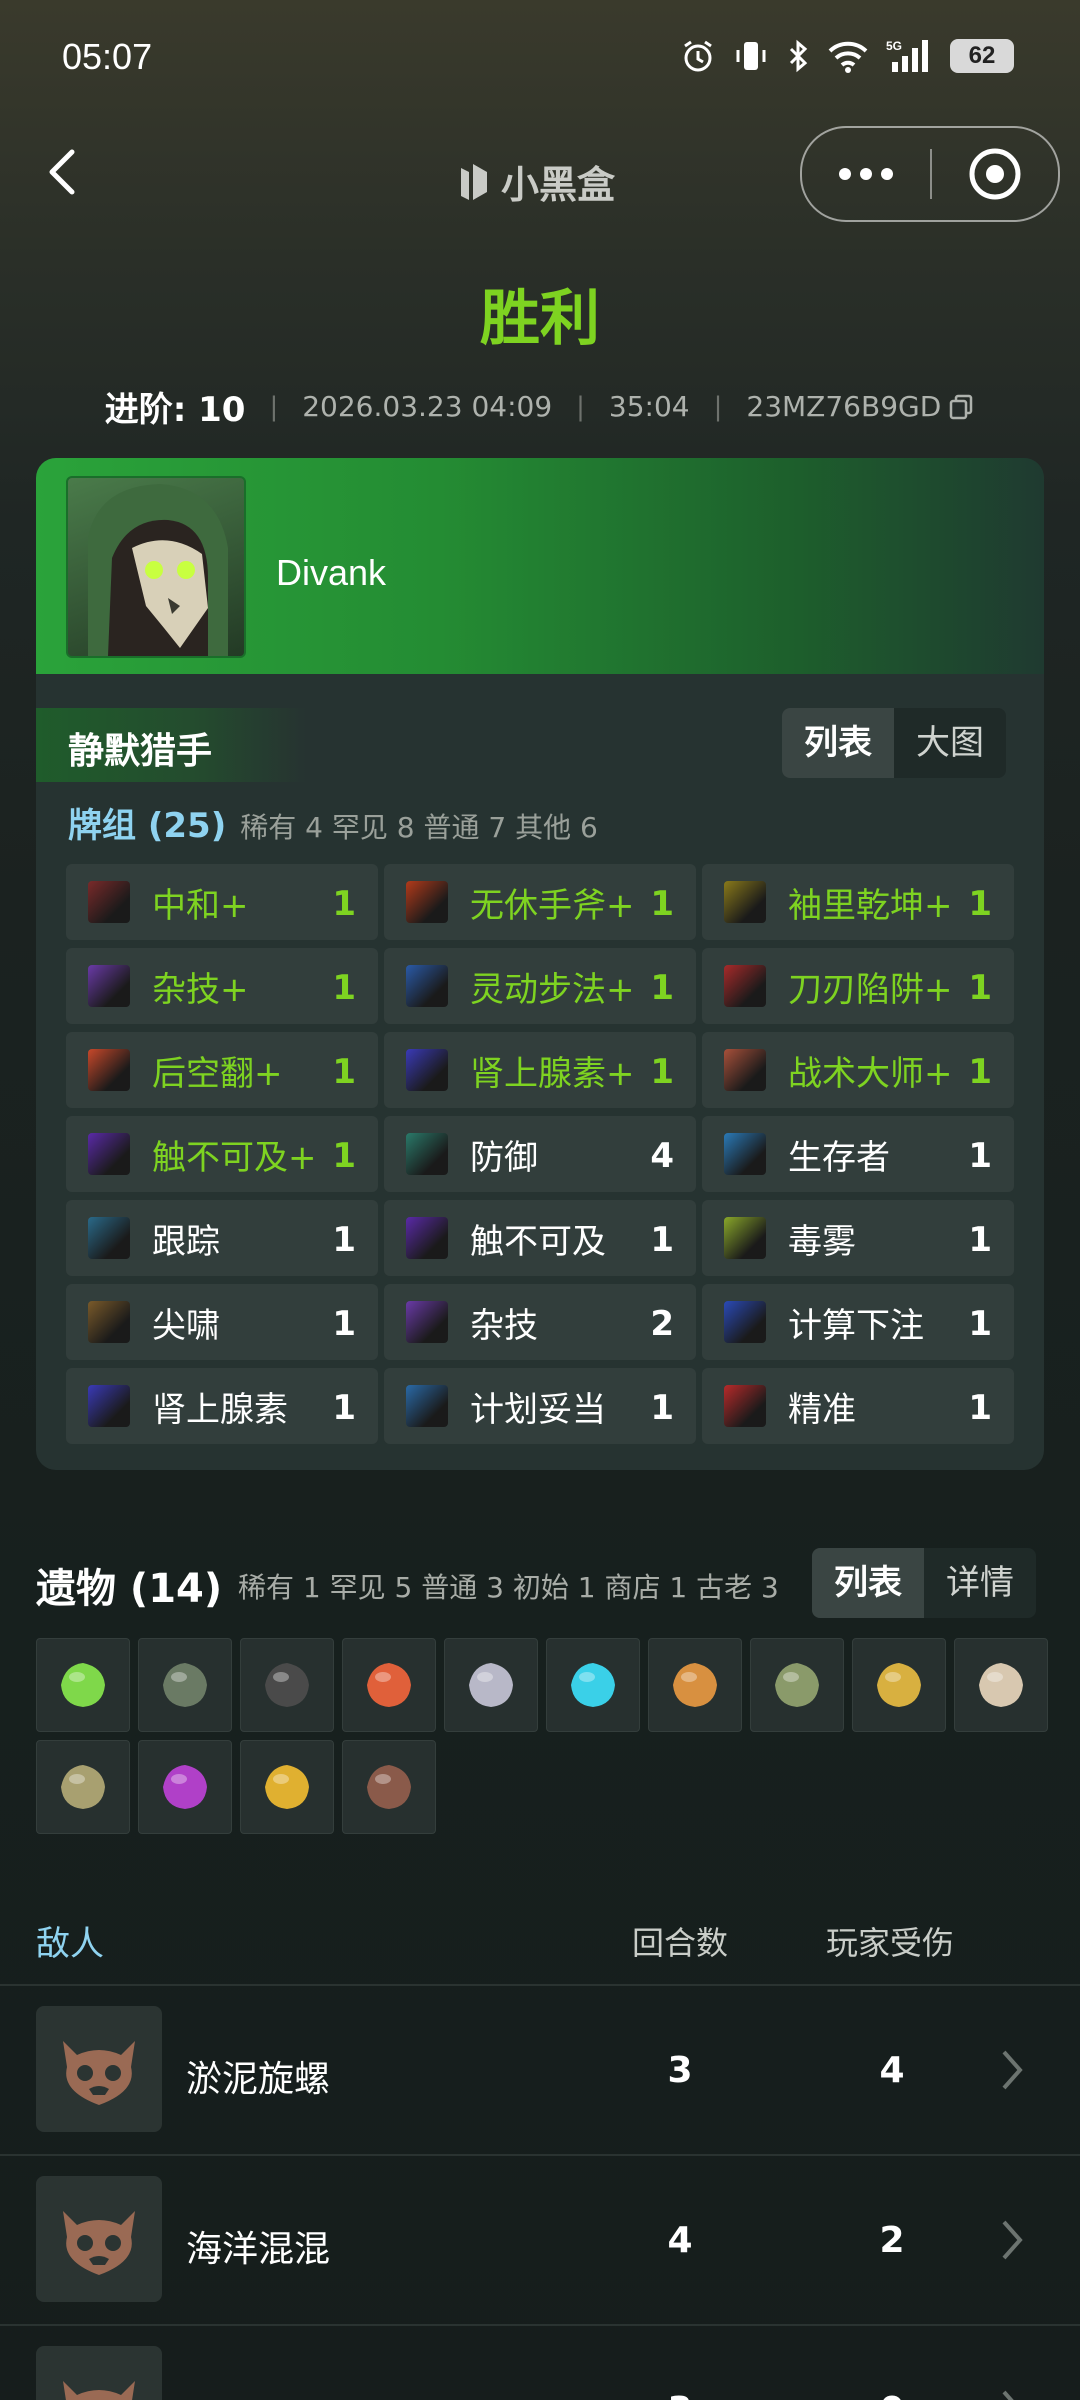 This screenshot has width=1080, height=2400. Describe the element at coordinates (870, 905) in the screenshot. I see `card-name: 袖里乾坤+` at that location.